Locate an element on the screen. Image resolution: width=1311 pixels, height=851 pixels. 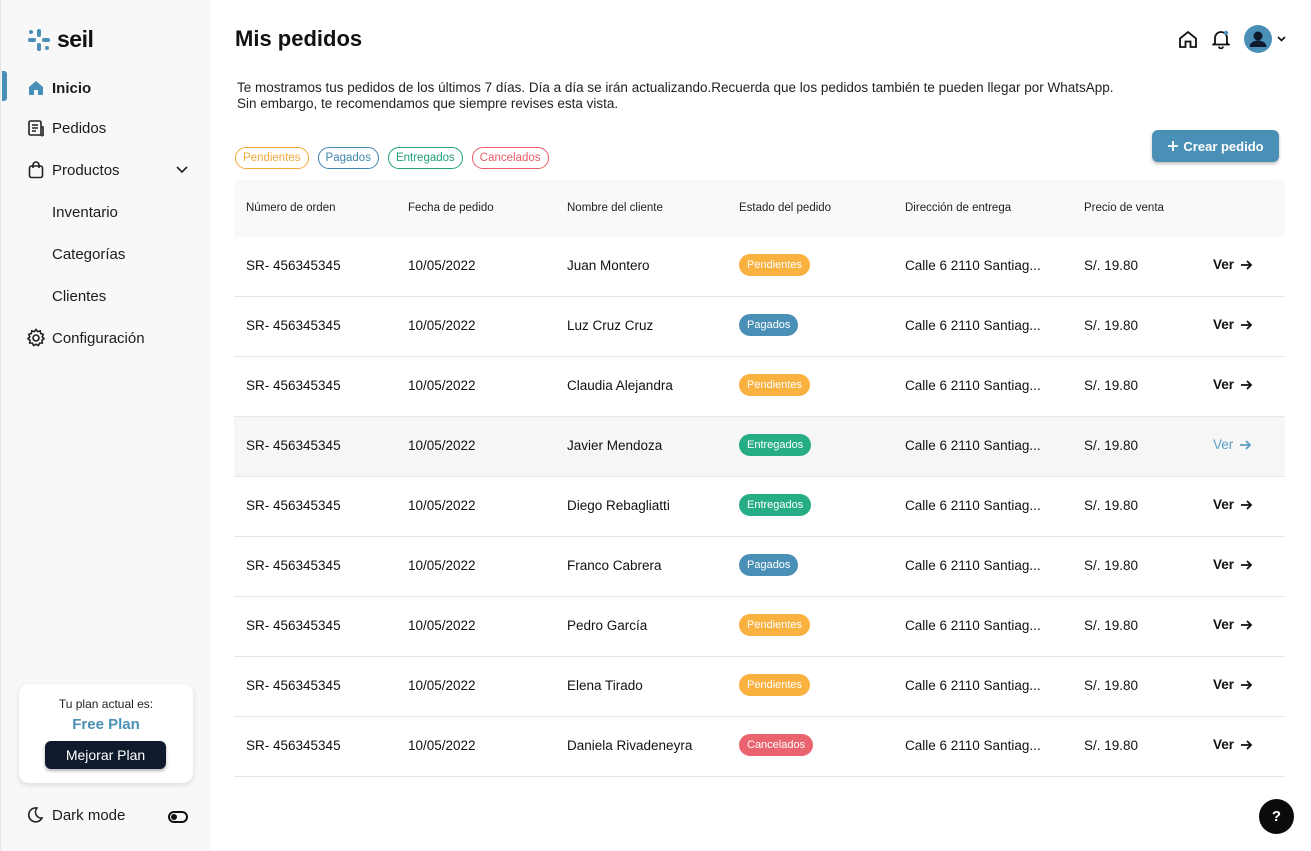
create-order-button: Crear pedido is located at coordinates (1215, 146).